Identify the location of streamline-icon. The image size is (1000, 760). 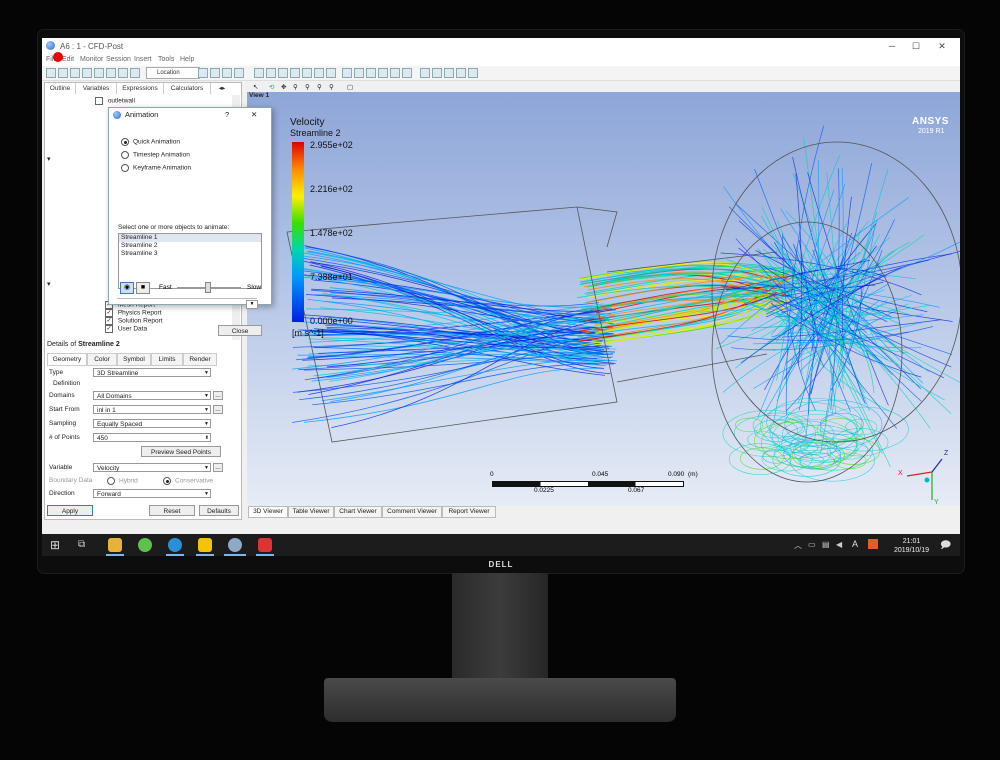
(227, 73).